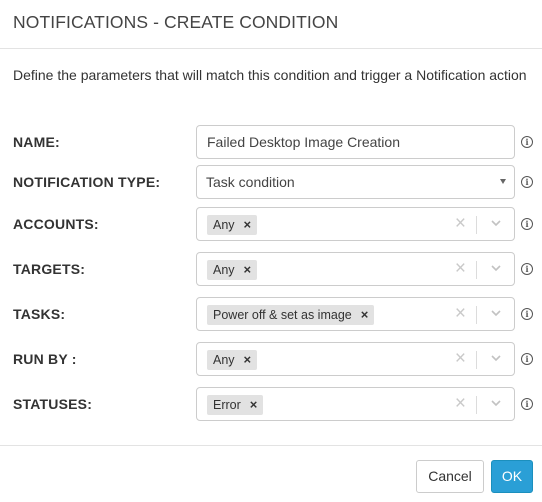 This screenshot has height=502, width=542. What do you see at coordinates (250, 182) in the screenshot?
I see `notification-type-value: Task condition` at bounding box center [250, 182].